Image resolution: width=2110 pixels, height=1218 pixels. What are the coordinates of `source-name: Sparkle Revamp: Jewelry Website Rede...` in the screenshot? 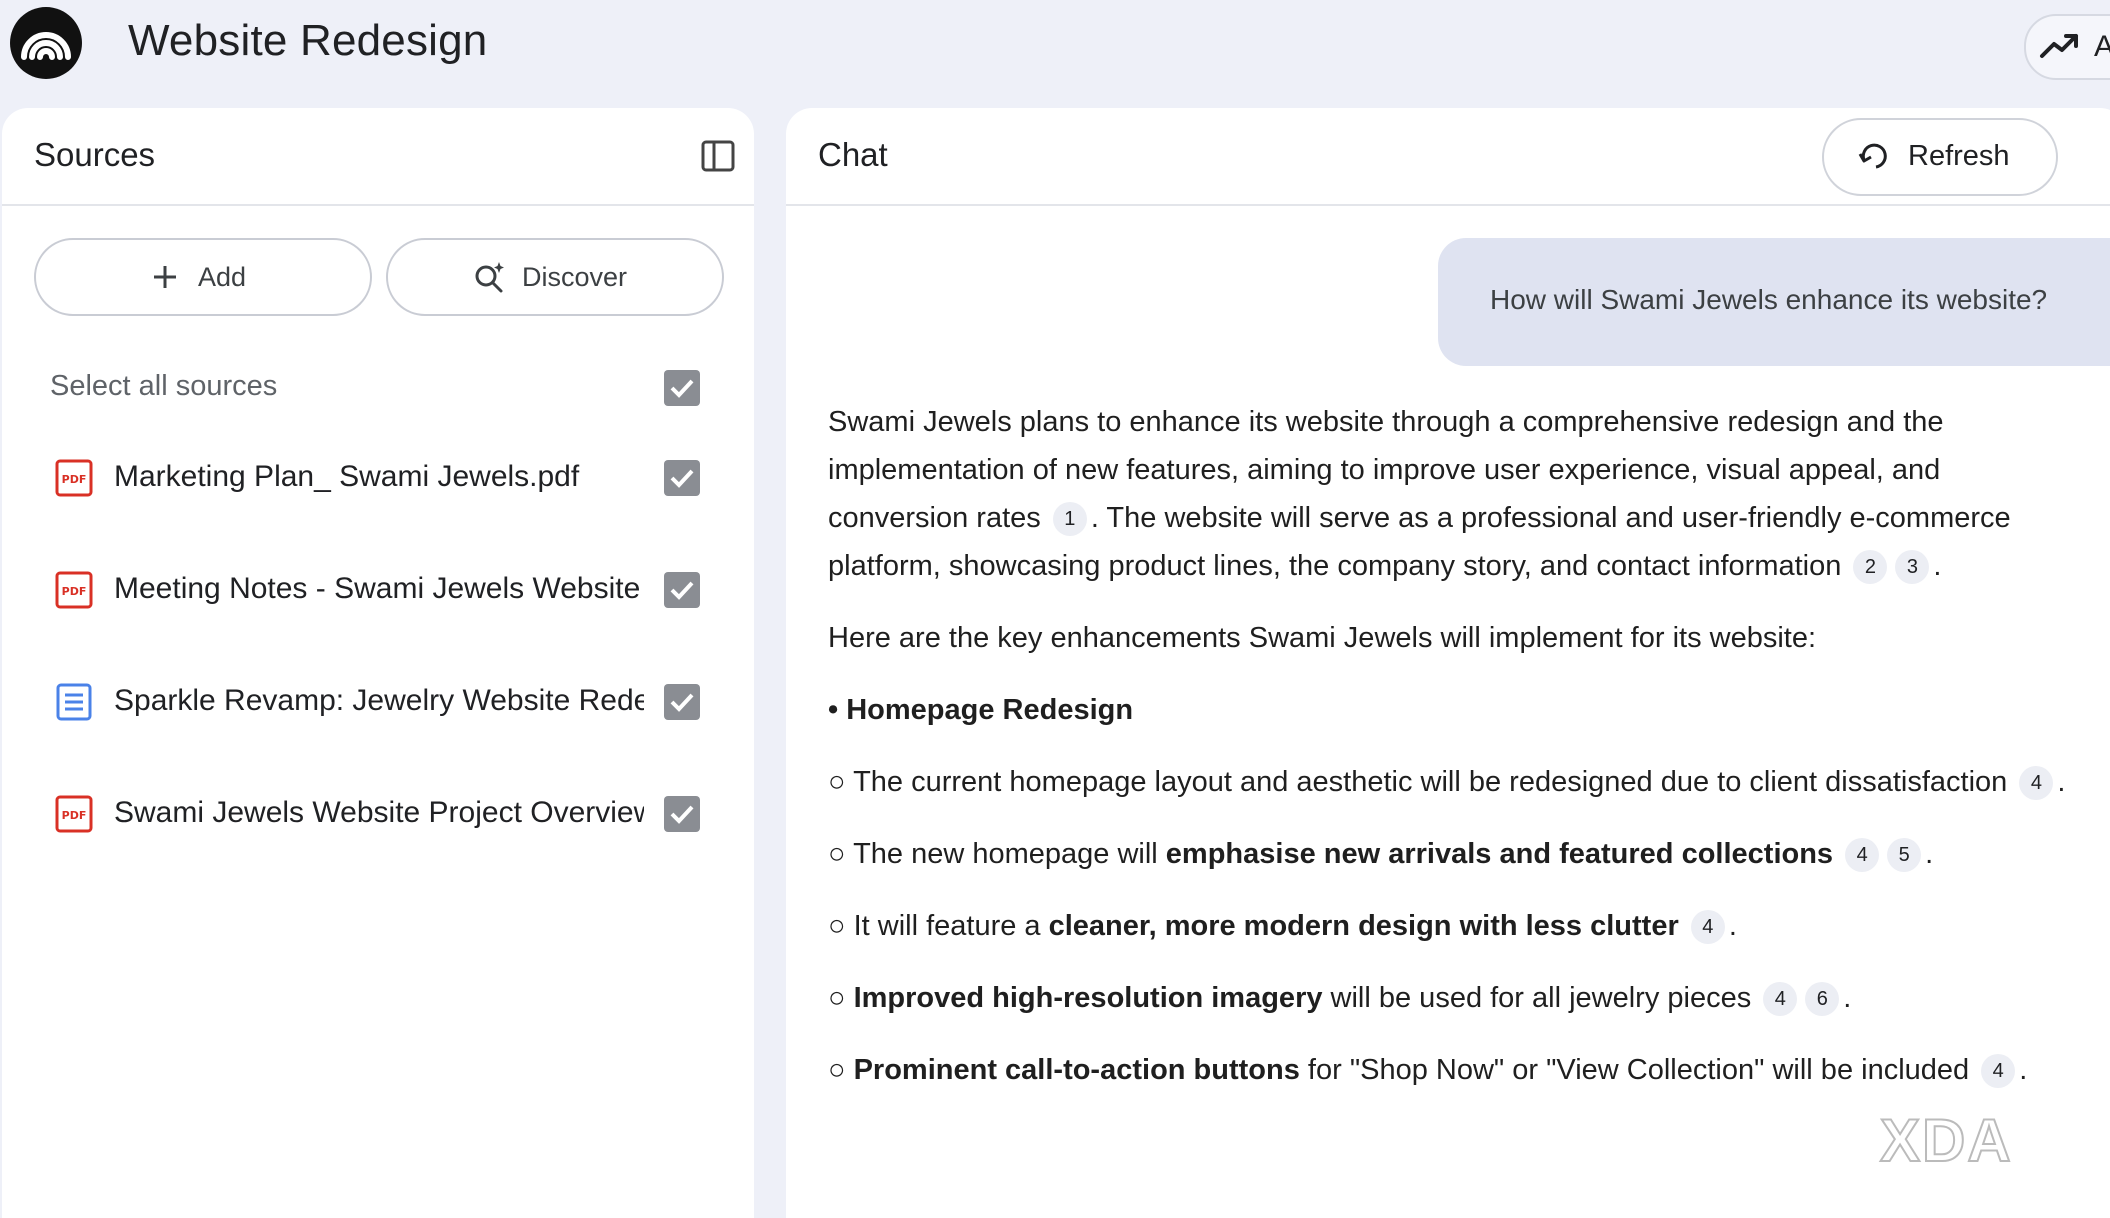 It's located at (379, 700).